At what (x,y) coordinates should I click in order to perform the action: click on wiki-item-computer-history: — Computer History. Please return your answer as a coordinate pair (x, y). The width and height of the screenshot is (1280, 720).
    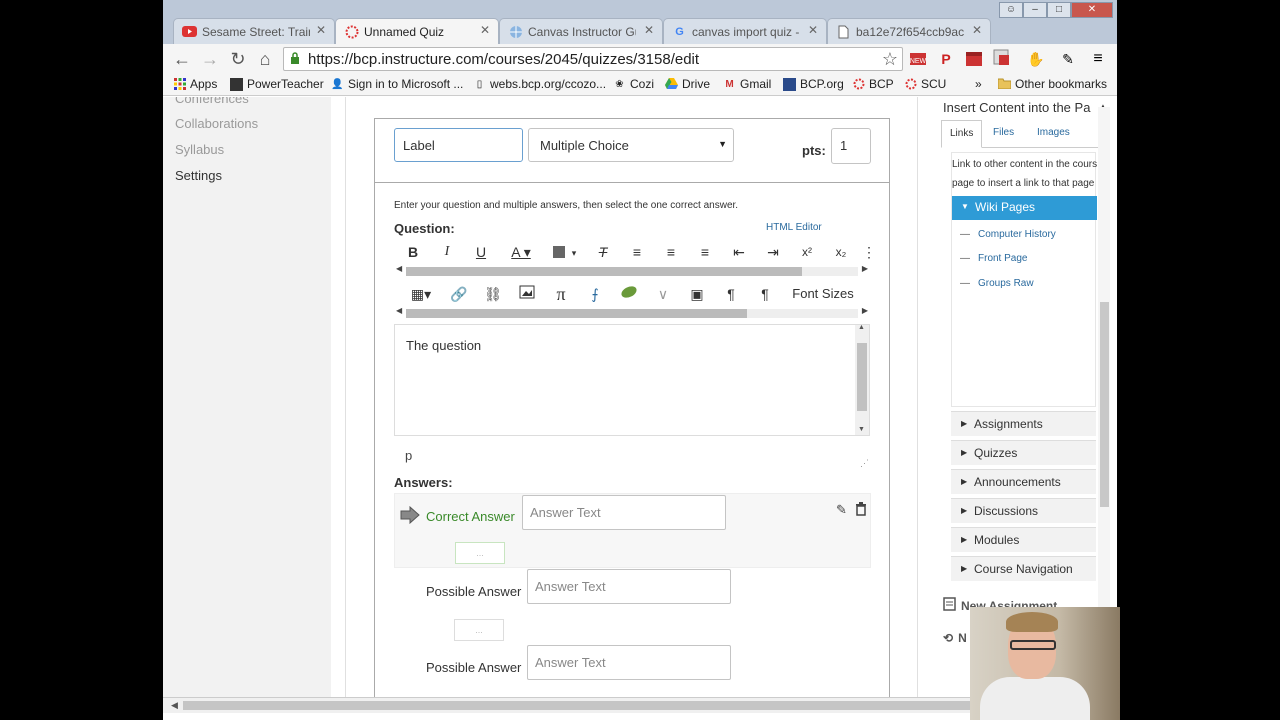
    Looking at the image, I should click on (1008, 234).